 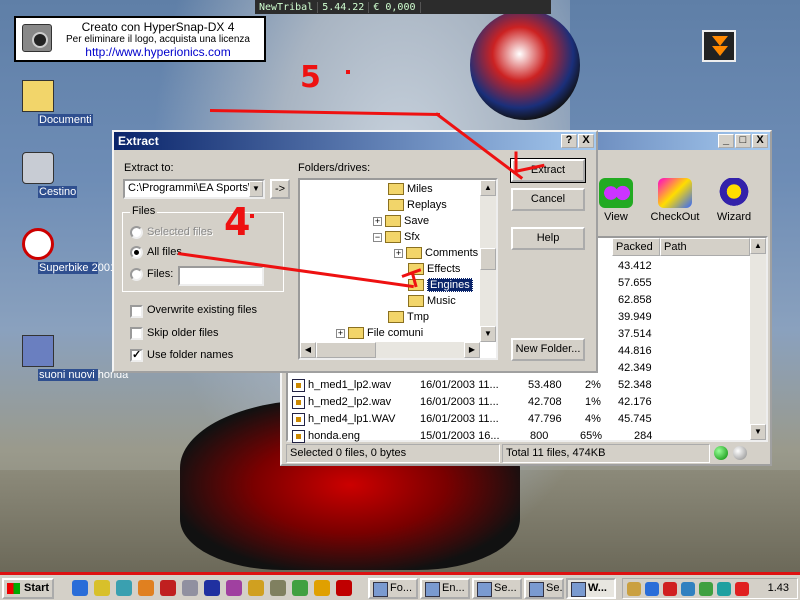 I want to click on app-n-tray-icon, so click(x=670, y=589).